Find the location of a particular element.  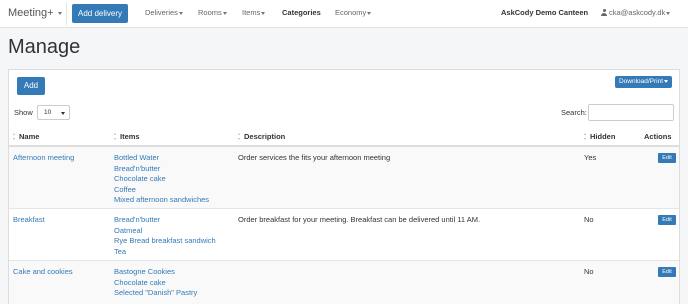

hidden-value: Yes is located at coordinates (590, 157).